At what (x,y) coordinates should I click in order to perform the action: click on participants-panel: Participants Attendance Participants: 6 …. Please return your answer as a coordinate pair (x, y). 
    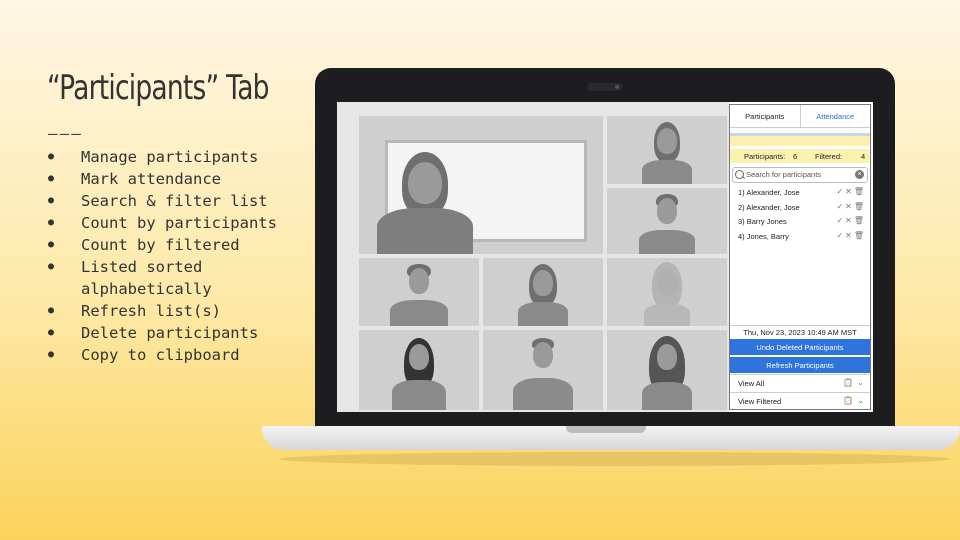
    Looking at the image, I should click on (800, 257).